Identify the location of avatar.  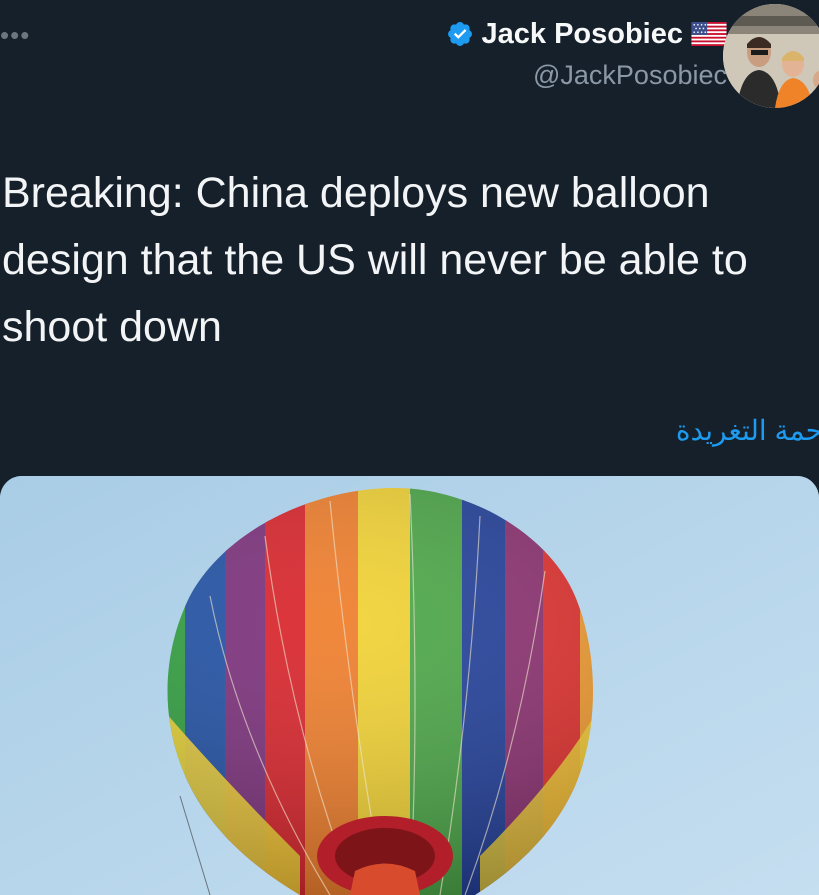
(771, 56).